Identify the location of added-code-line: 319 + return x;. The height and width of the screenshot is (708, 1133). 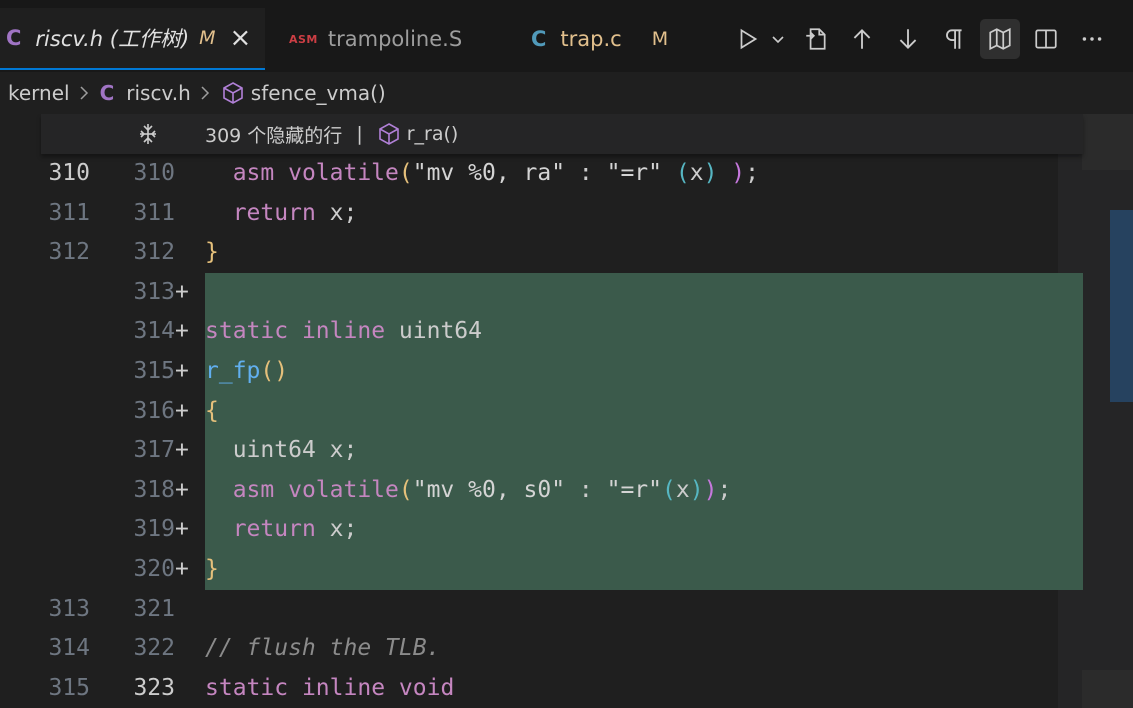
(566, 530).